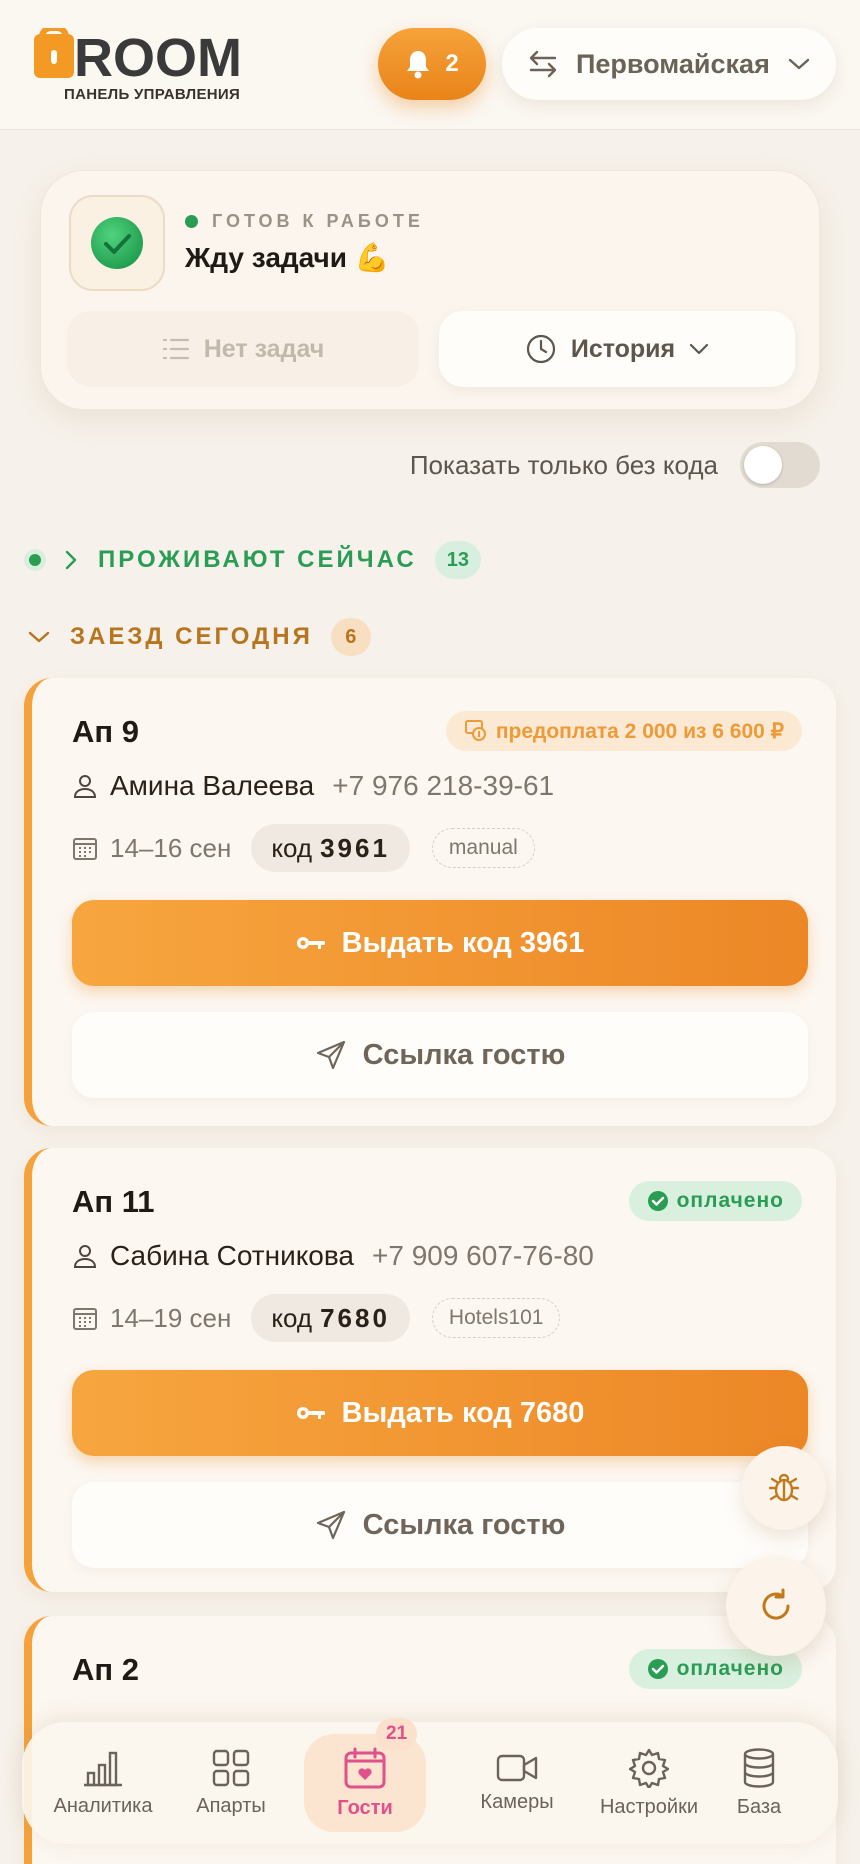 The image size is (860, 1864). I want to click on refresh-button, so click(776, 1606).